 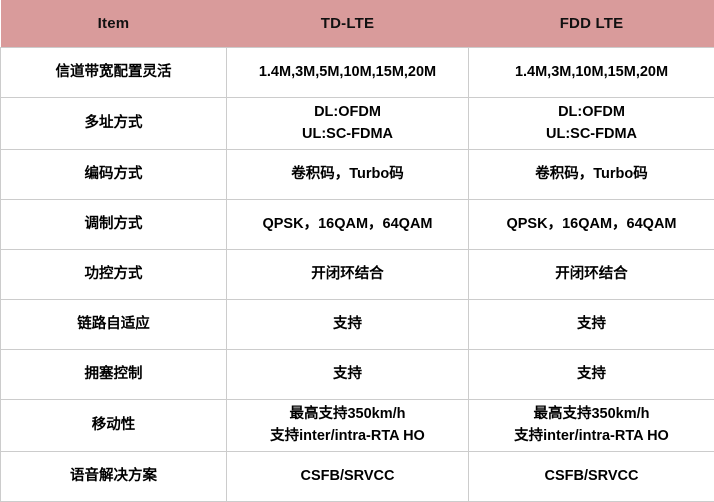 I want to click on cell-item: 拥塞控制, so click(x=114, y=375).